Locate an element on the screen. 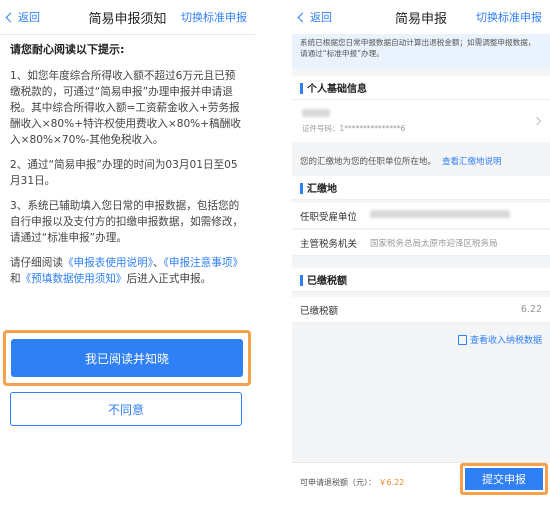 The image size is (550, 506). refund-amount: ￥6.22 is located at coordinates (391, 482).